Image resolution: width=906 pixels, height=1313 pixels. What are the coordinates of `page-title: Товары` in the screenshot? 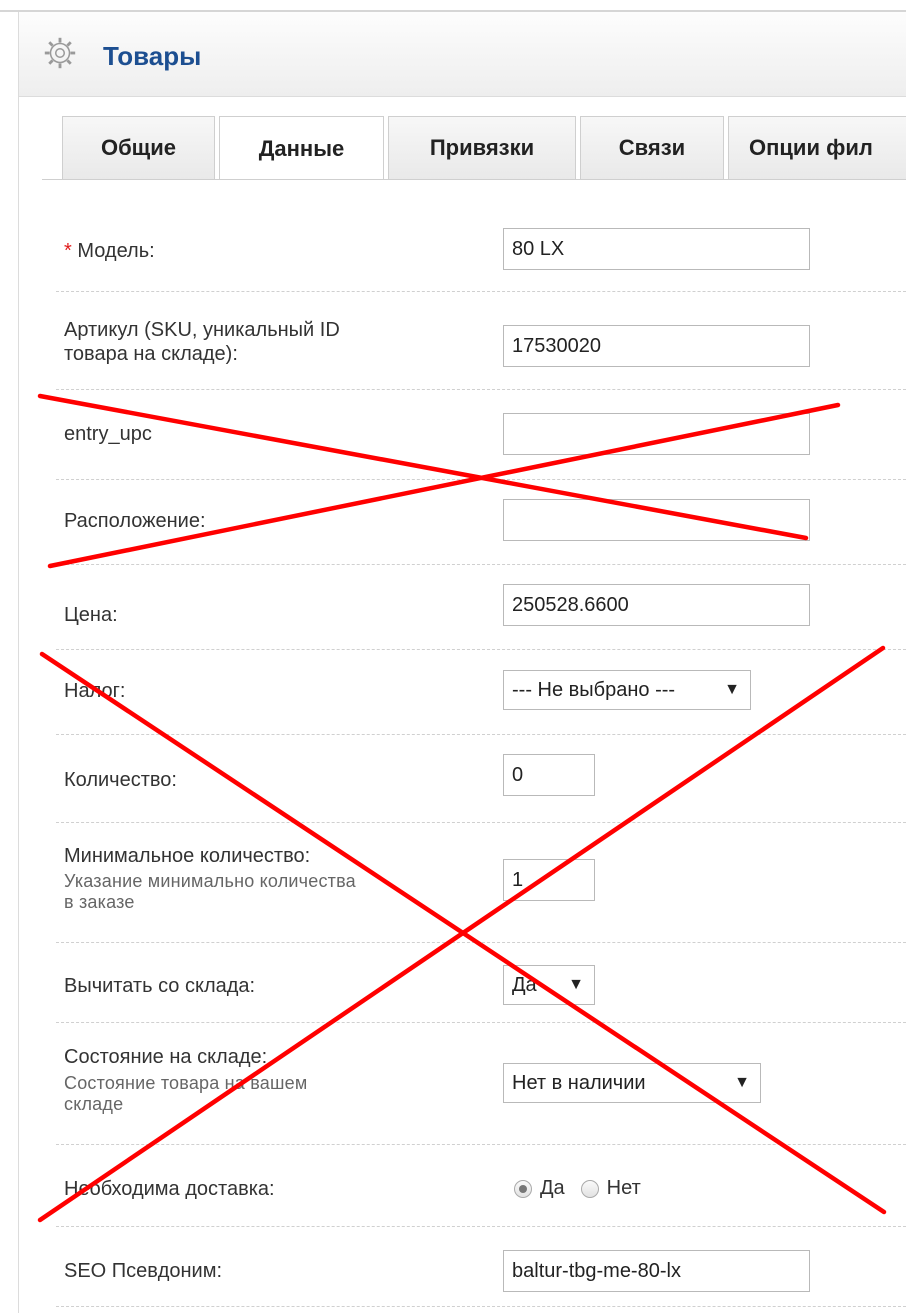 It's located at (152, 56).